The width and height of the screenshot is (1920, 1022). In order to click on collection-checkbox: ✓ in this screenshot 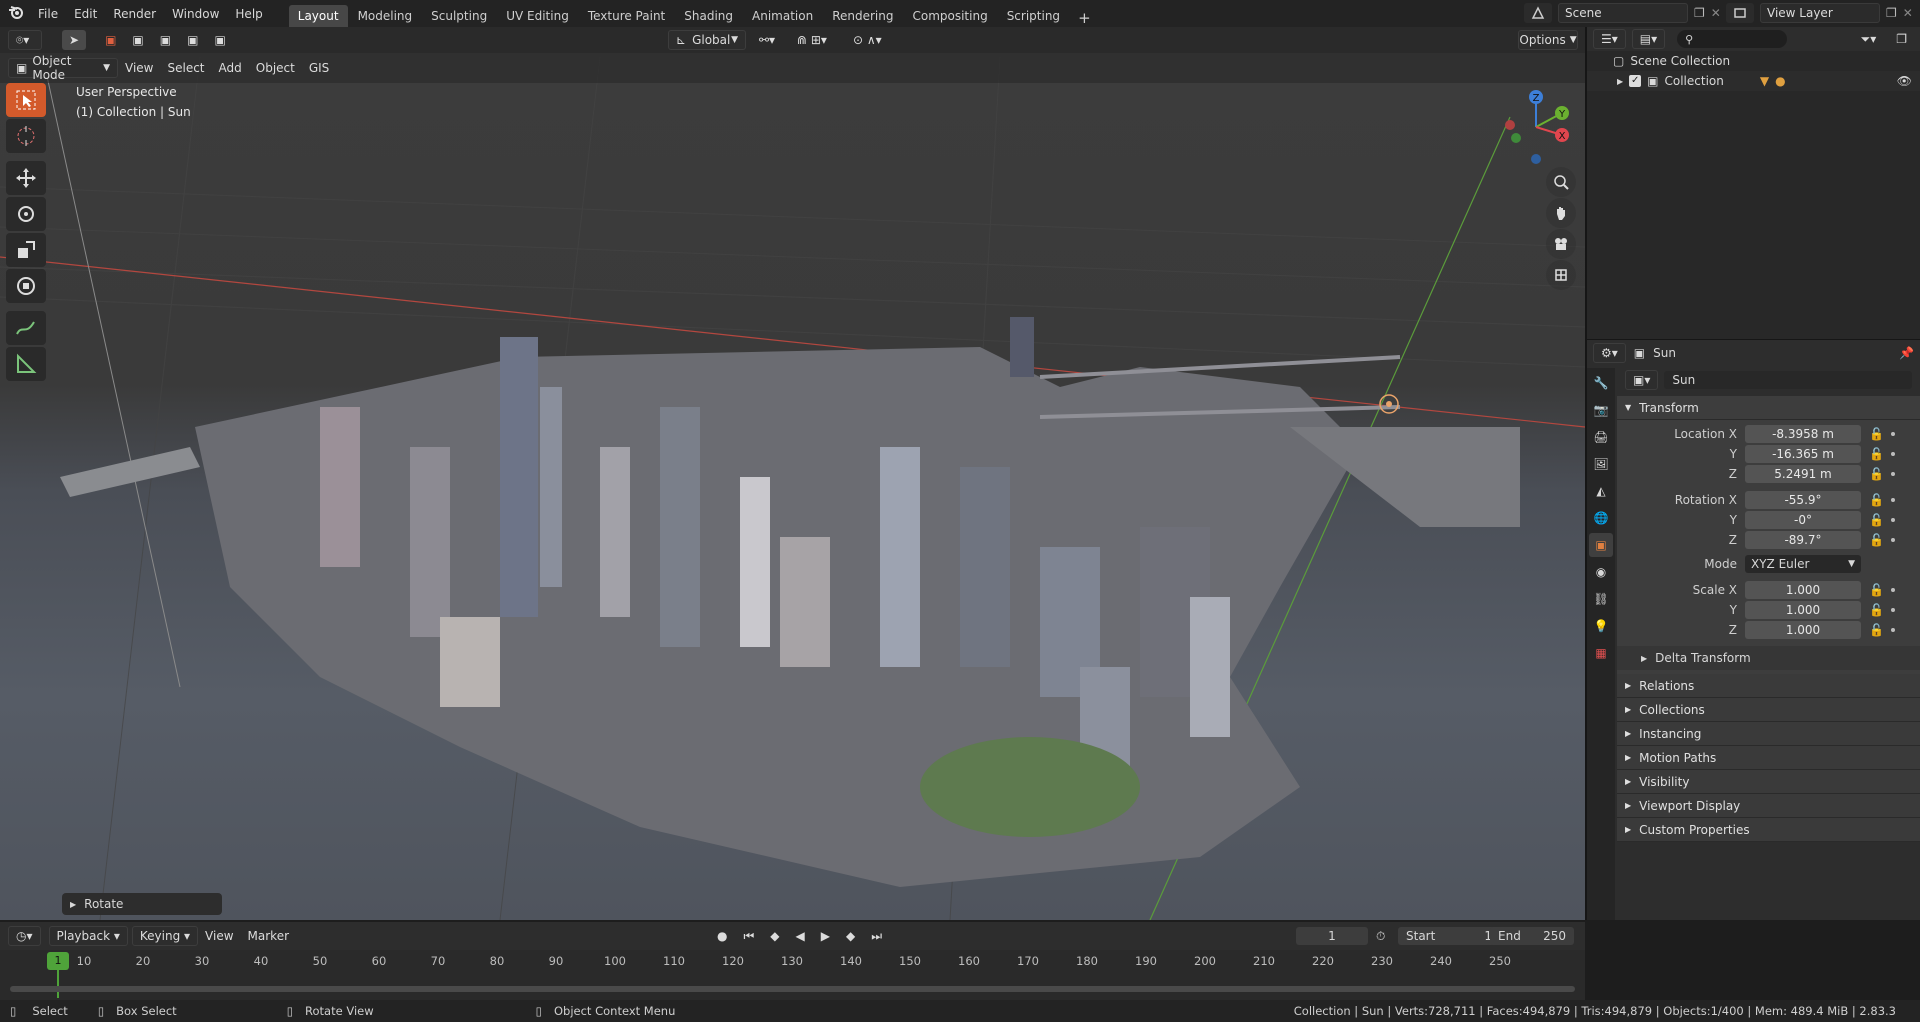, I will do `click(1635, 81)`.